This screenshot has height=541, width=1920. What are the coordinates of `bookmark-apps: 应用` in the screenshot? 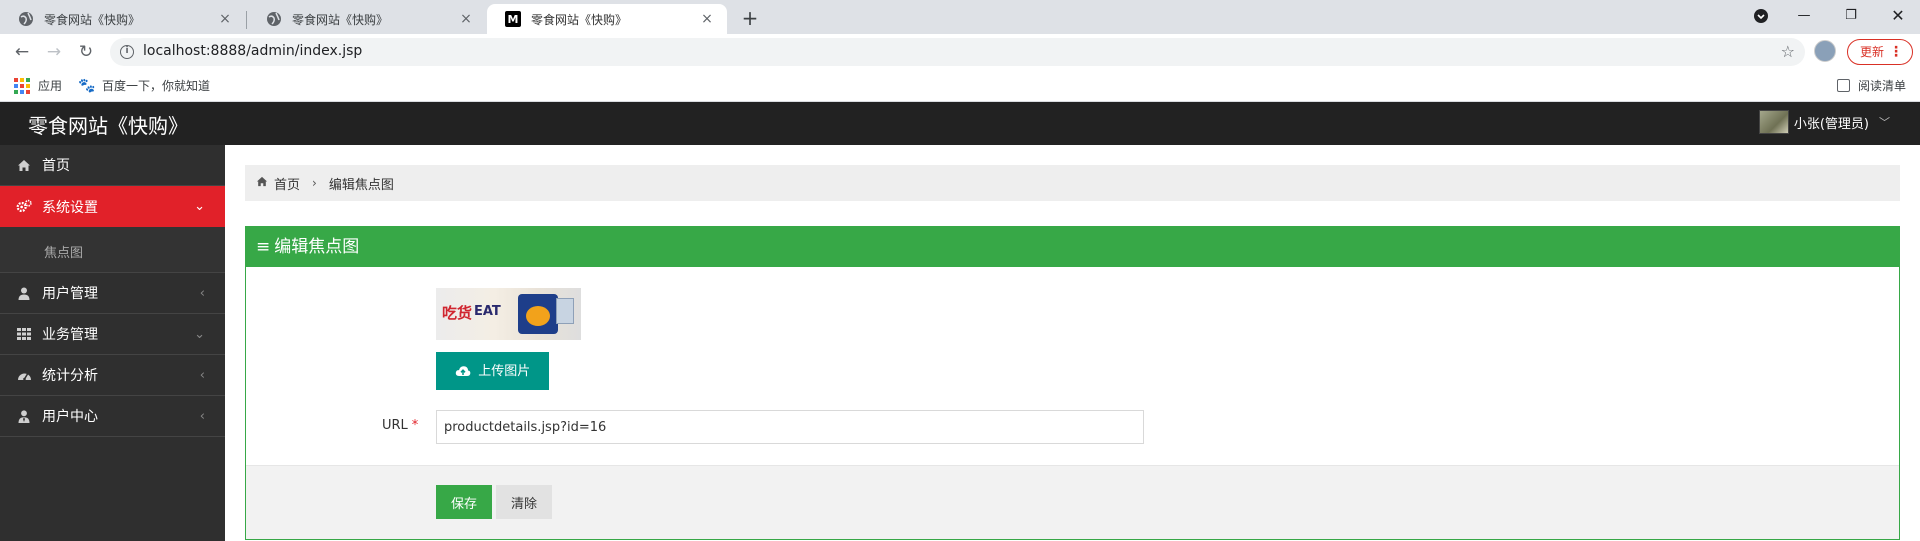 It's located at (38, 85).